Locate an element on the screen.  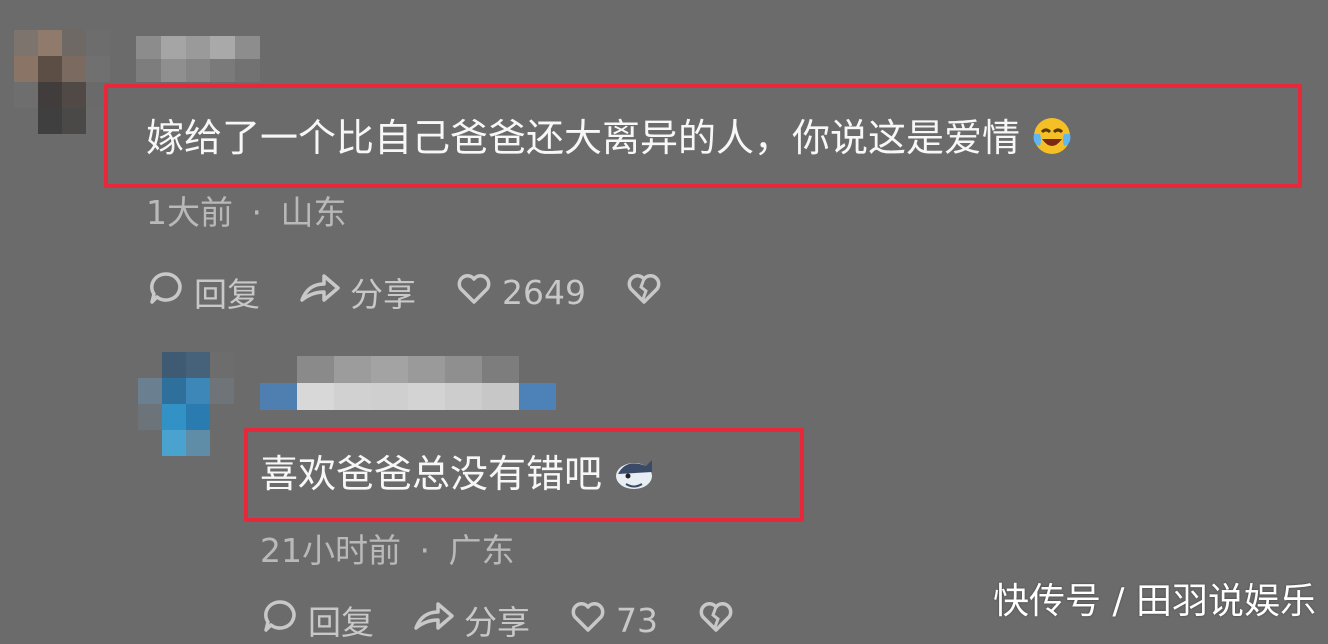
like-button: 73 is located at coordinates (613, 620).